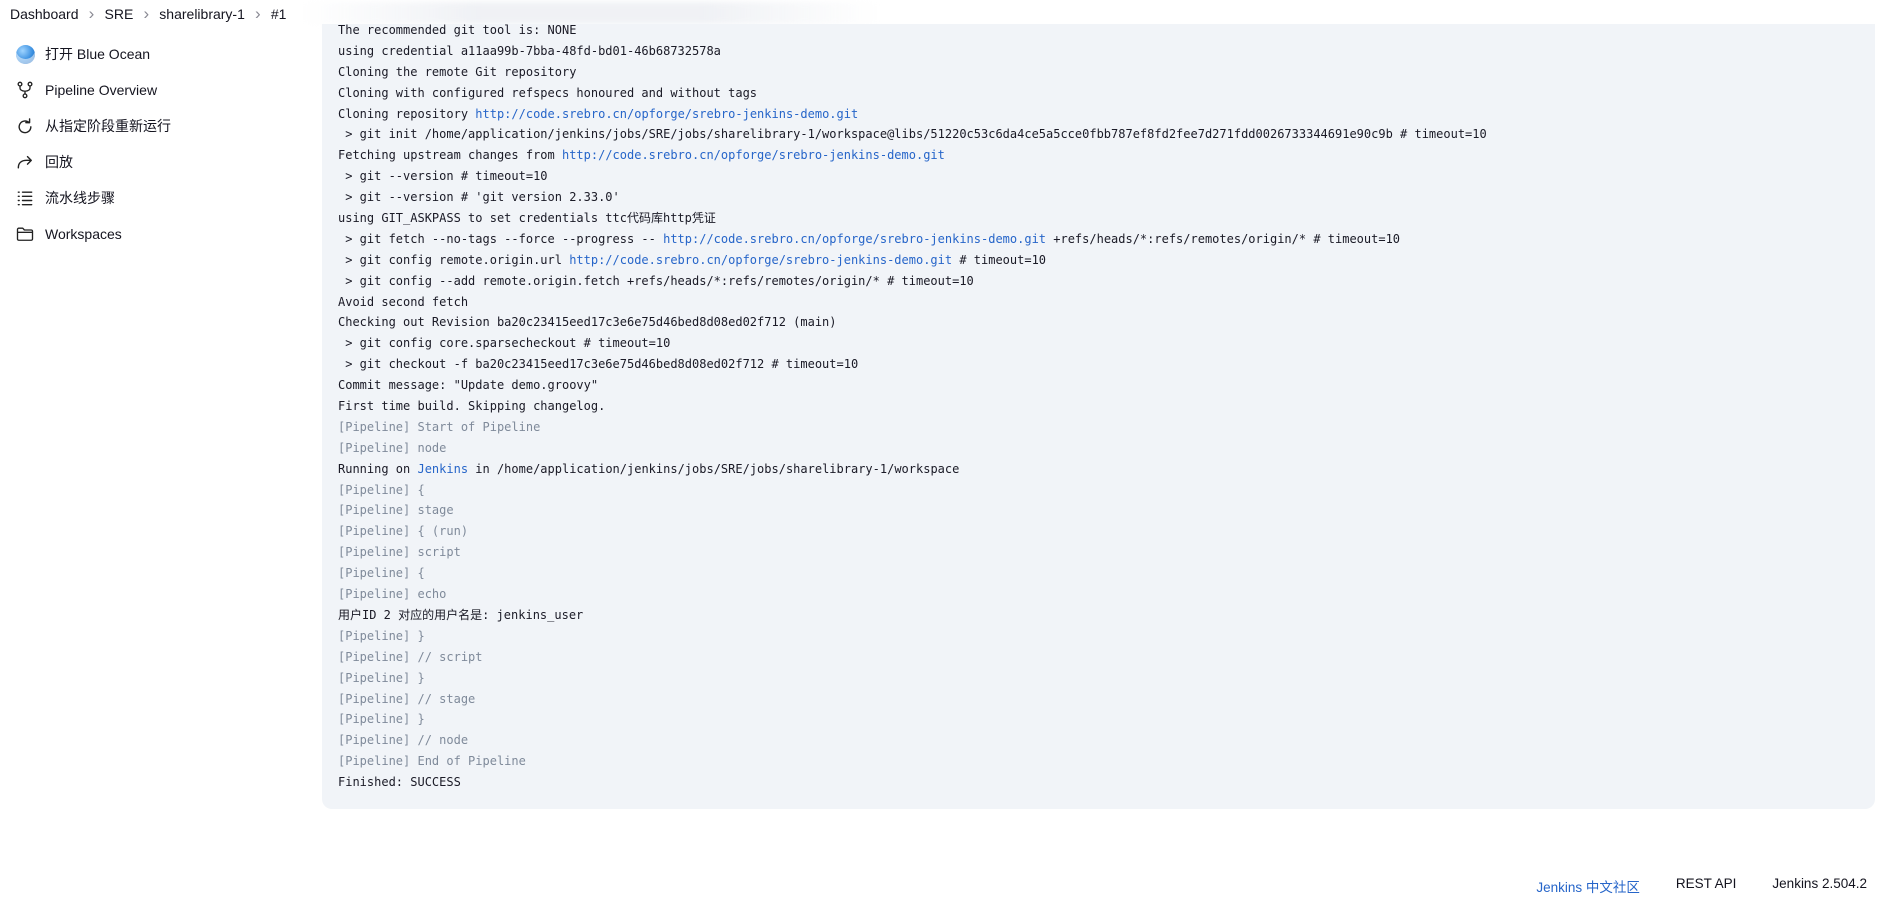 The height and width of the screenshot is (909, 1889). Describe the element at coordinates (83, 234) in the screenshot. I see `sidebar-item-label: Workspaces` at that location.